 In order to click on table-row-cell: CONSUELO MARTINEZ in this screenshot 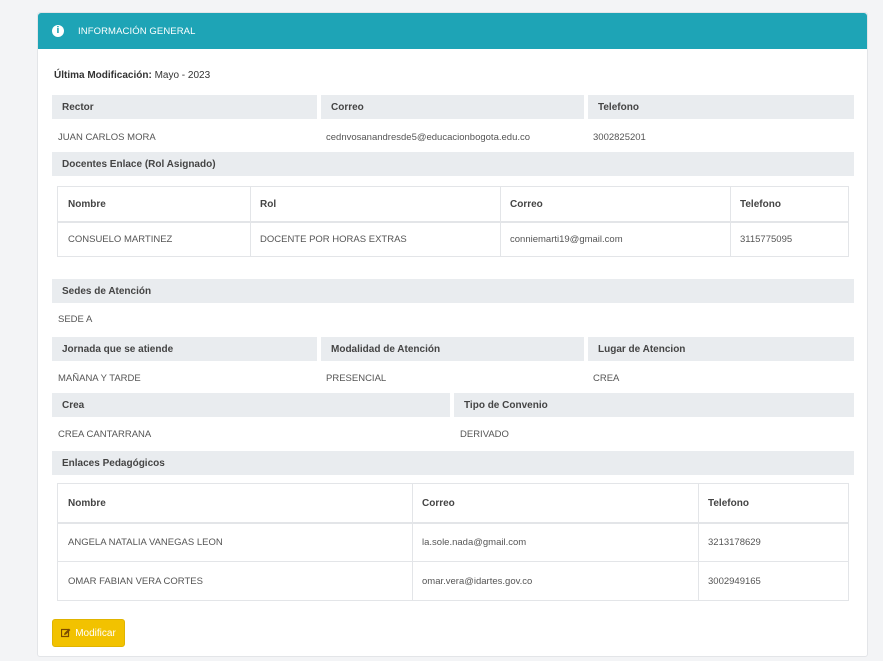, I will do `click(120, 239)`.